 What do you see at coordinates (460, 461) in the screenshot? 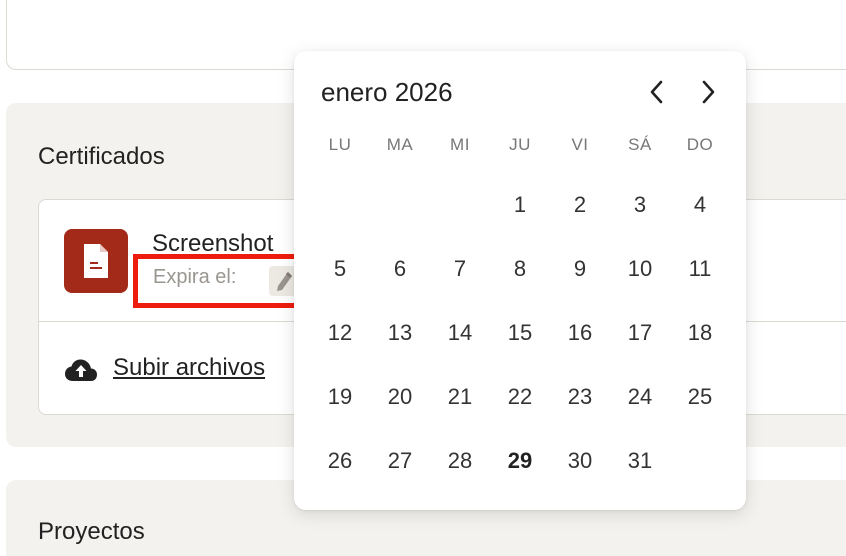
I see `calendar-day: 28` at bounding box center [460, 461].